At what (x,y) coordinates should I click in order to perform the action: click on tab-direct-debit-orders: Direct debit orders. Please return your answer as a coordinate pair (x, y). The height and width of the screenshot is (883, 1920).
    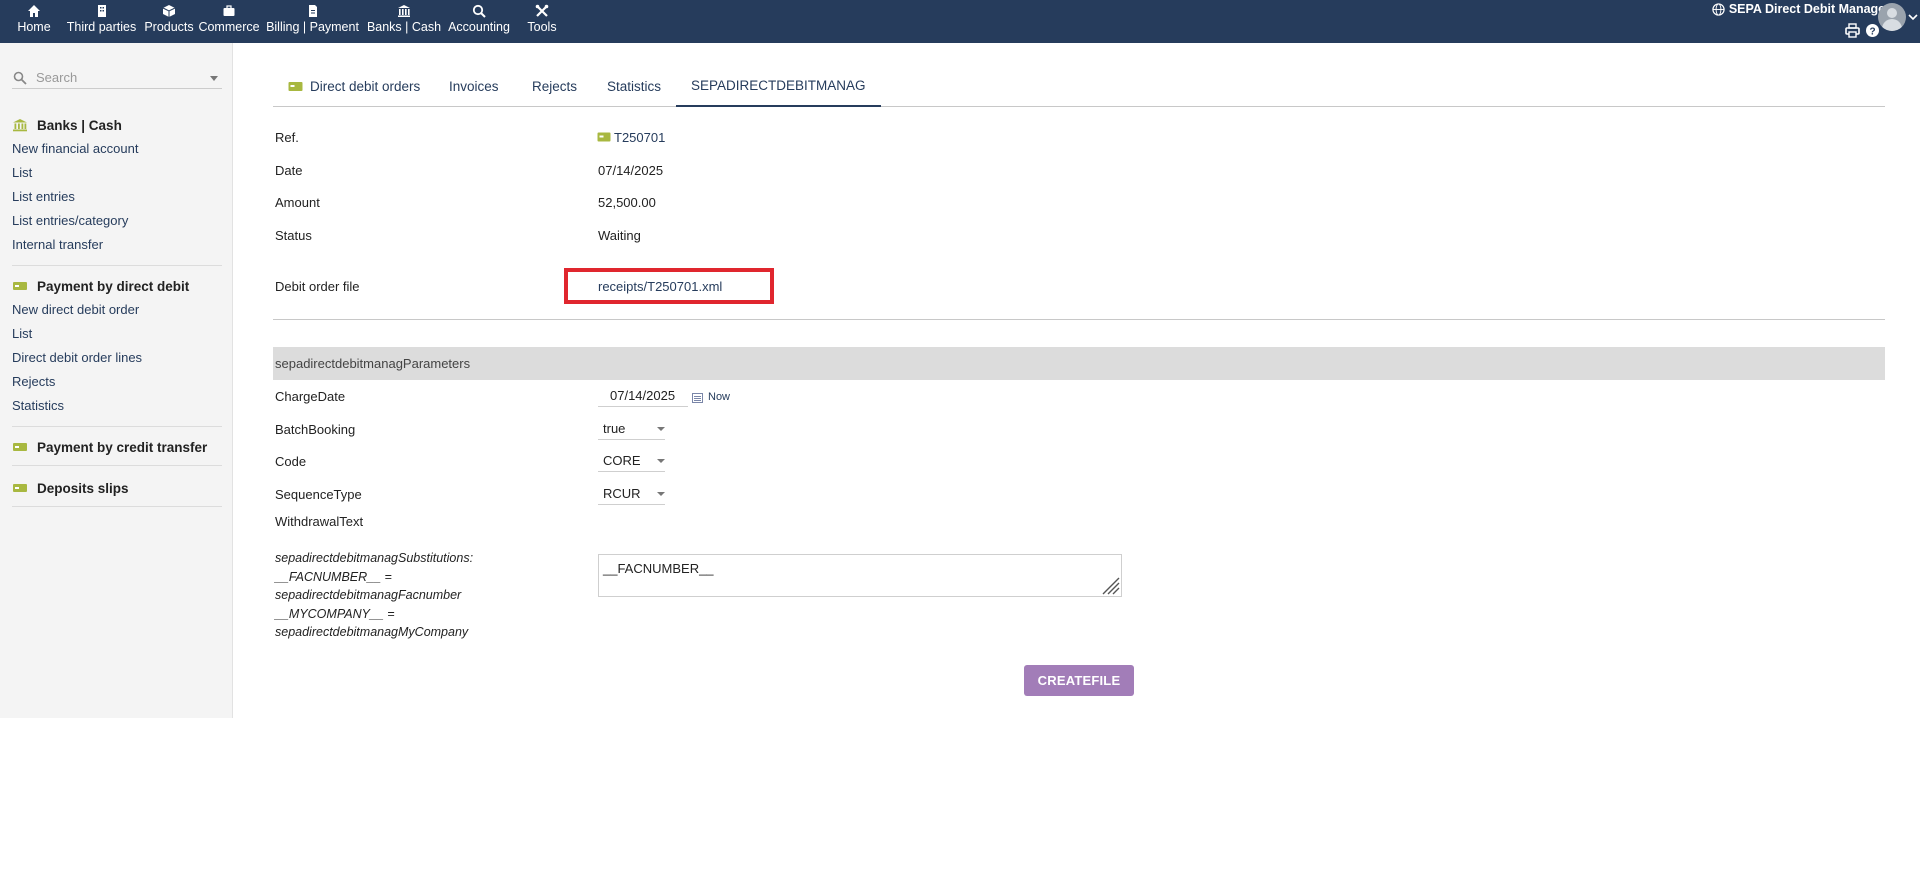
    Looking at the image, I should click on (354, 86).